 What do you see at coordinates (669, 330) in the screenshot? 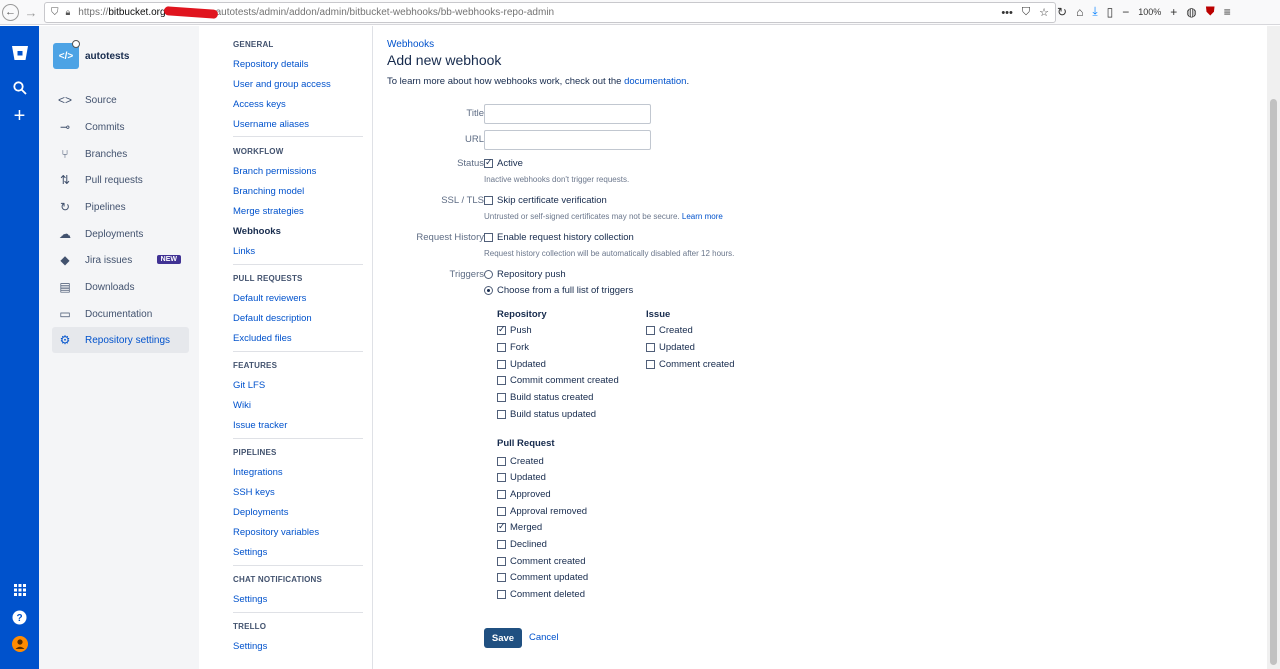
I see `issue-trigger-created-row: Created` at bounding box center [669, 330].